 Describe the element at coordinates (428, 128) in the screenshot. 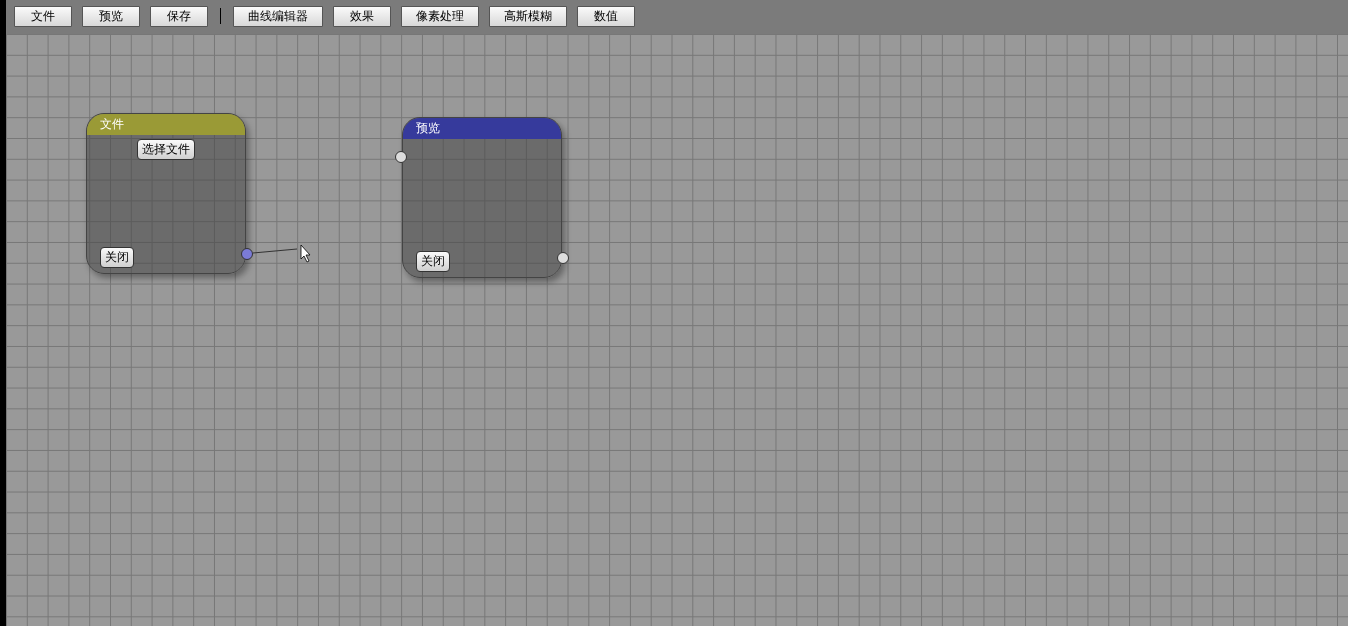

I see `node-title: 预览` at that location.